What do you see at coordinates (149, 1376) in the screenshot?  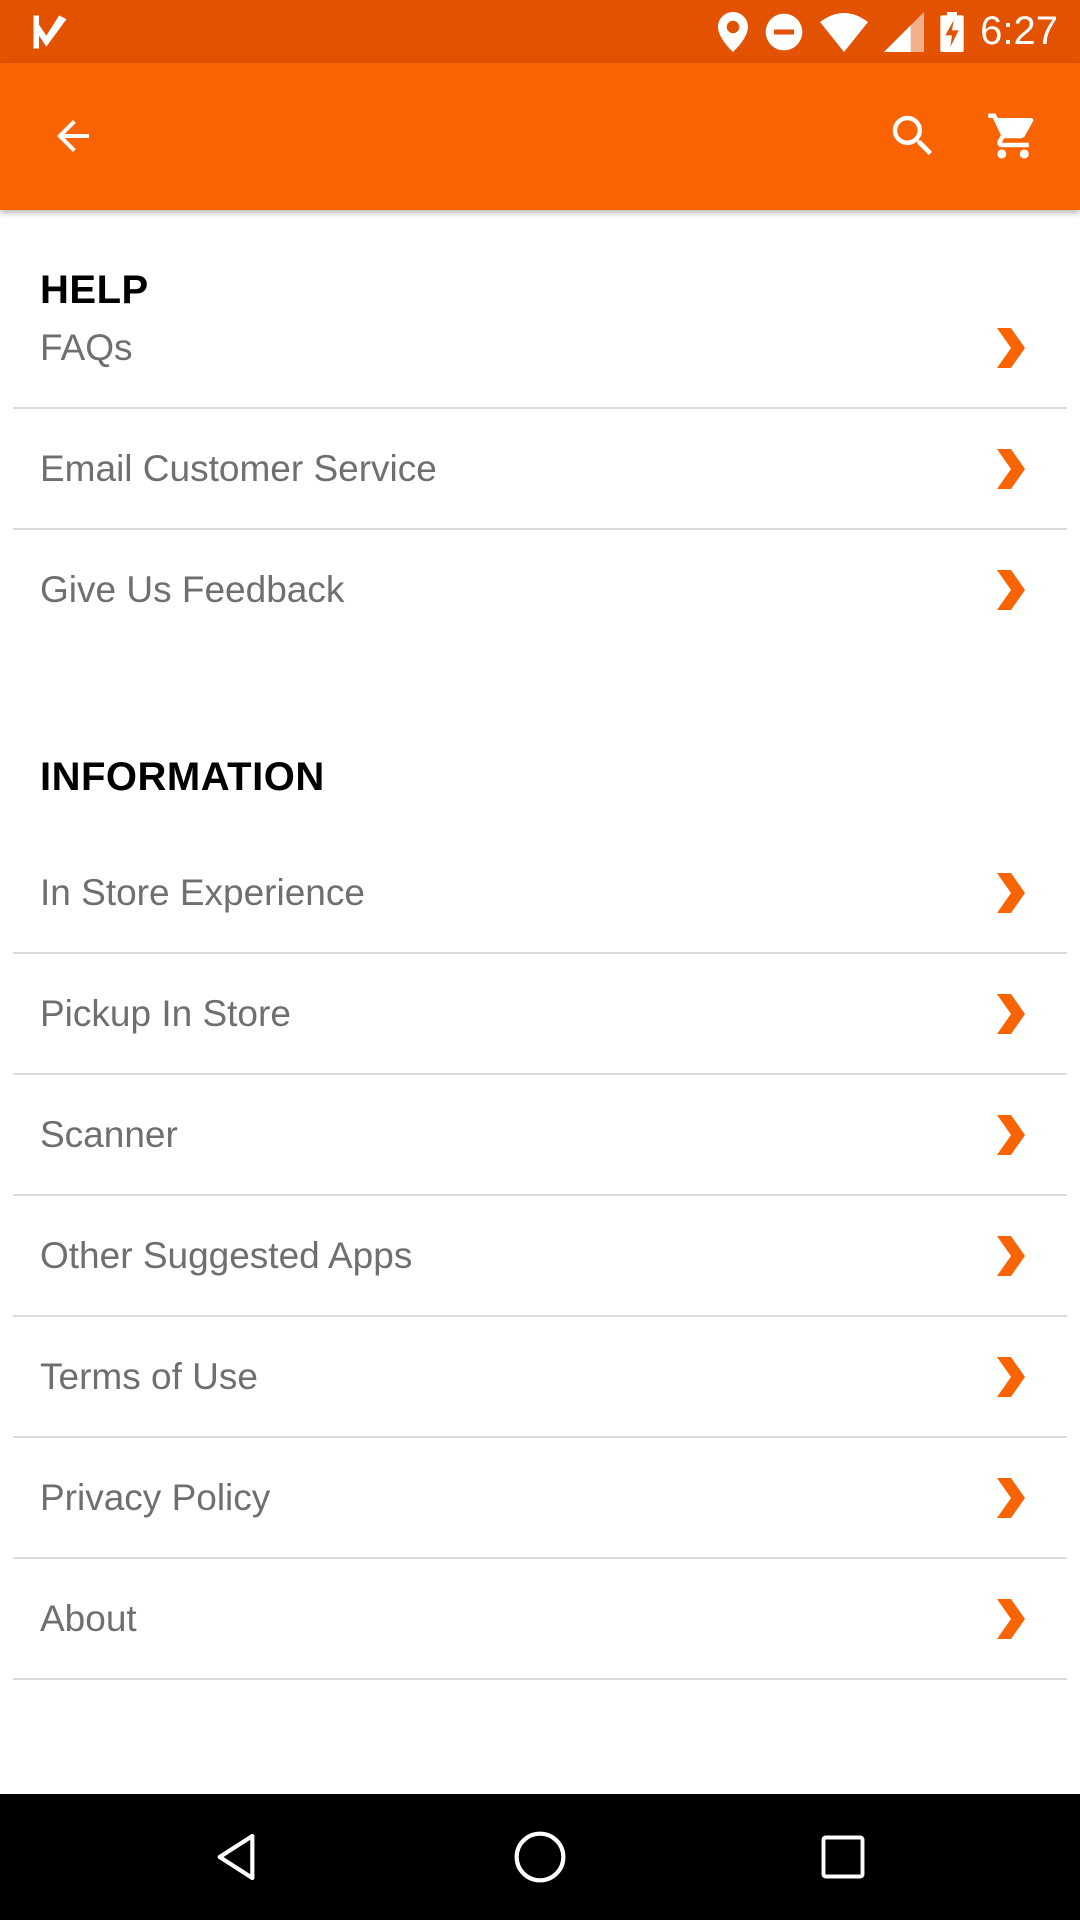 I see `menu-item-label: Terms of Use` at bounding box center [149, 1376].